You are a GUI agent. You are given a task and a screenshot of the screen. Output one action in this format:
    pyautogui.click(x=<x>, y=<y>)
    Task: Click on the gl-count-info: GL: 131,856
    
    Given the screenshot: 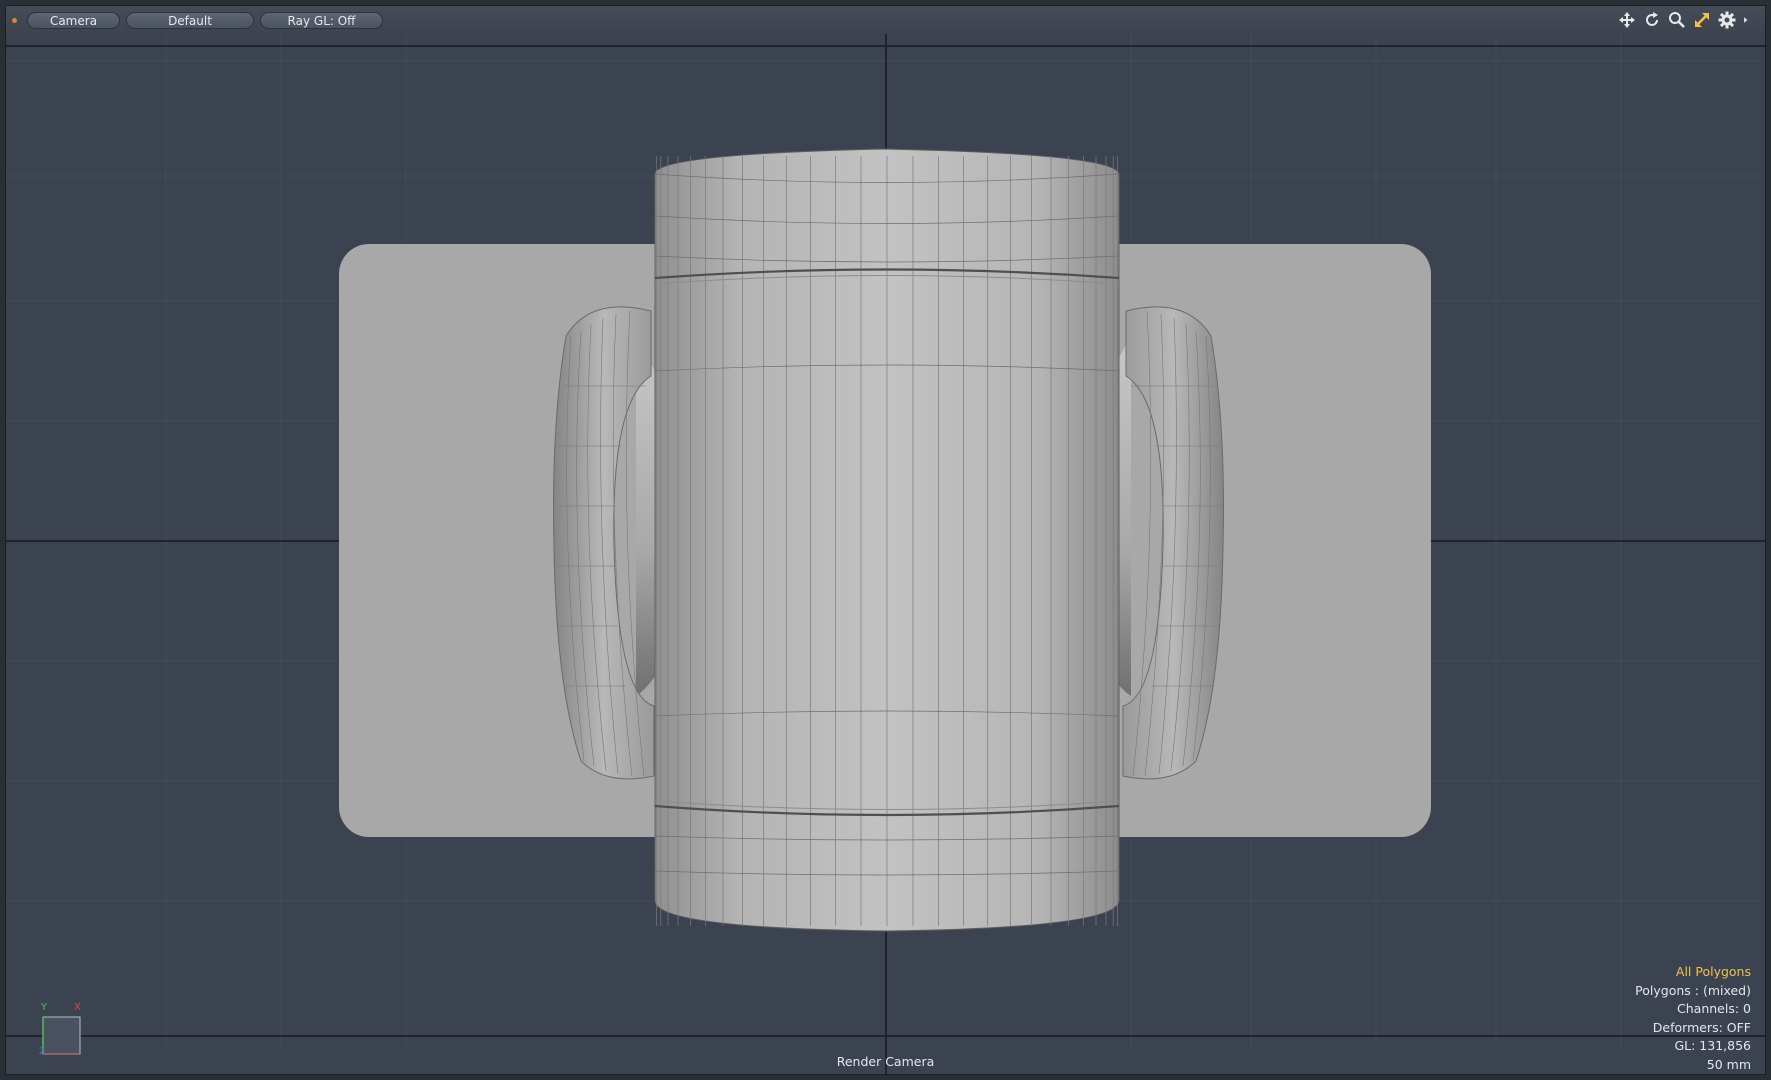 What is the action you would take?
    pyautogui.click(x=1712, y=1045)
    